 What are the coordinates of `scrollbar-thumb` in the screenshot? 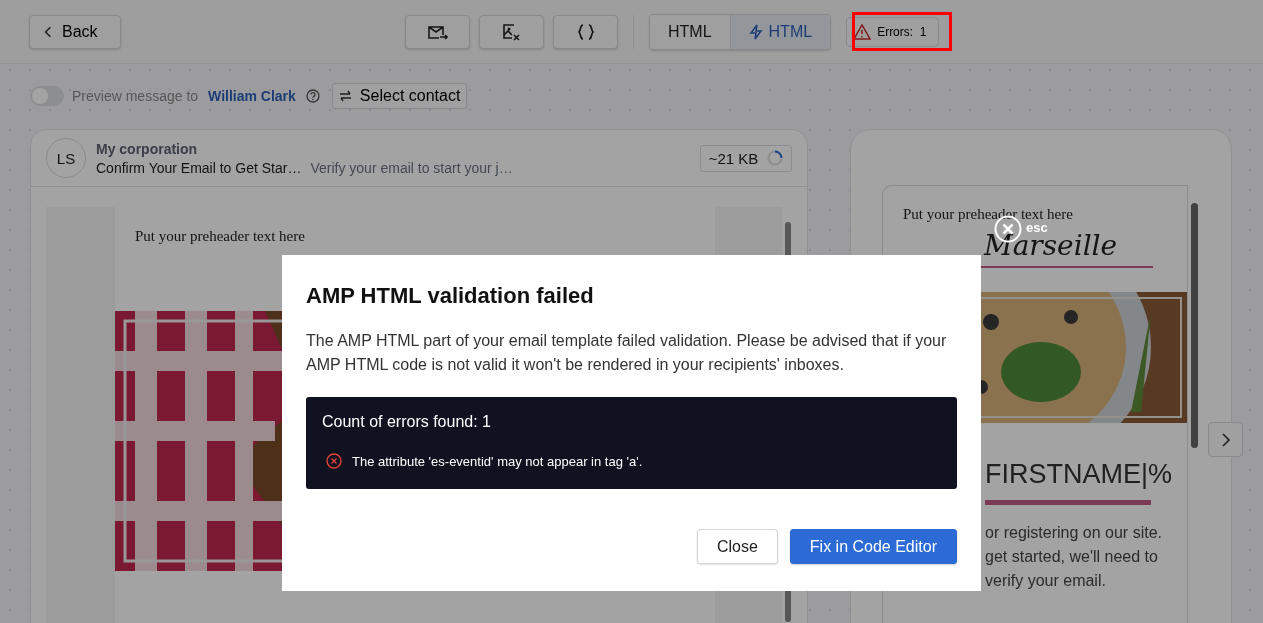 It's located at (1194, 325).